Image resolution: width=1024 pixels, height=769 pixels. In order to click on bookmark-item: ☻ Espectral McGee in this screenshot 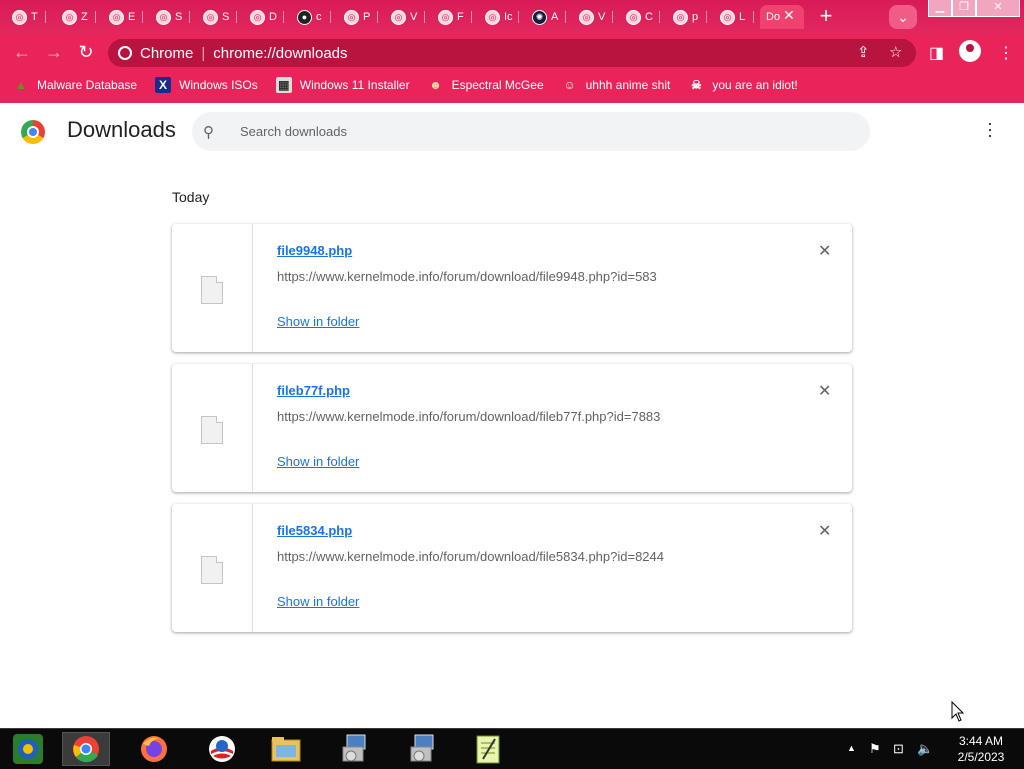, I will do `click(485, 85)`.